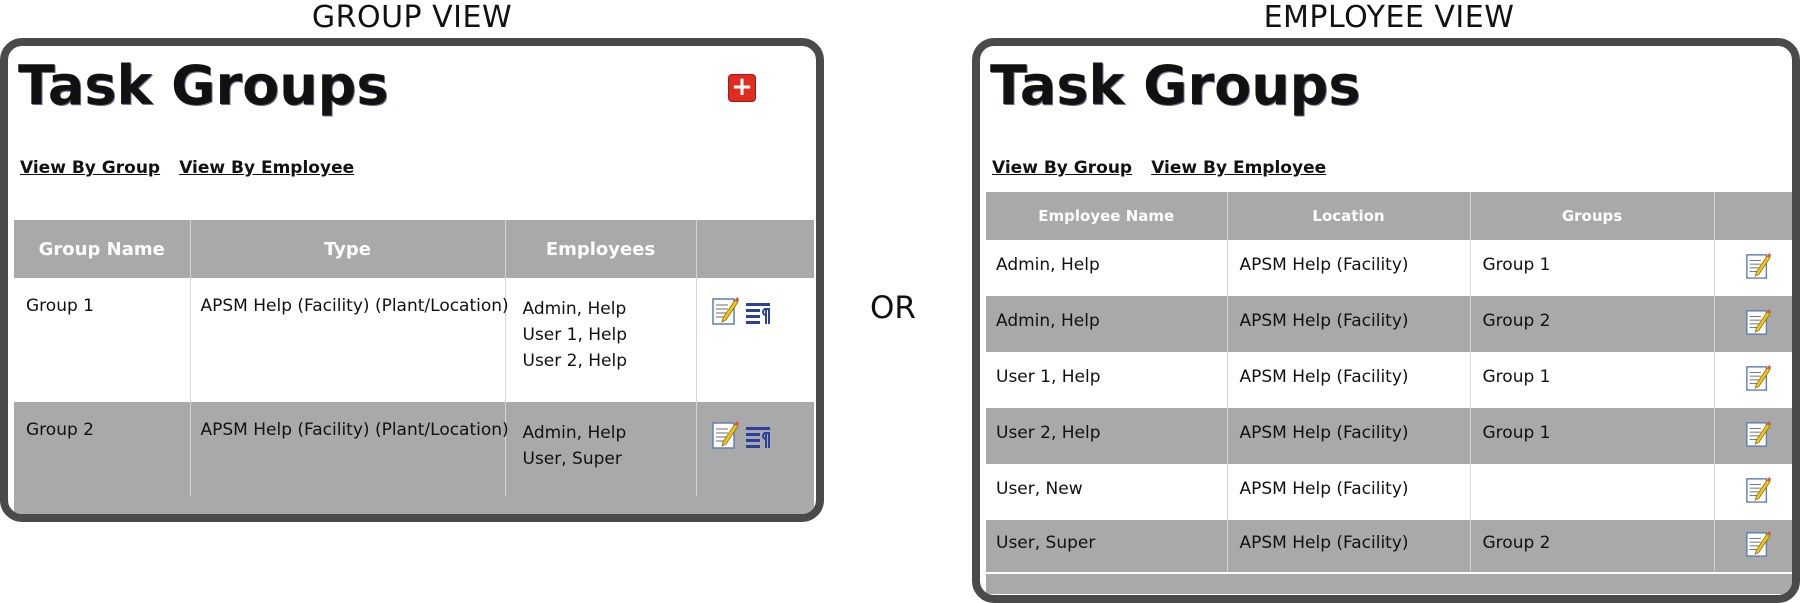  Describe the element at coordinates (601, 249) in the screenshot. I see `column-header-employees: Employees` at that location.